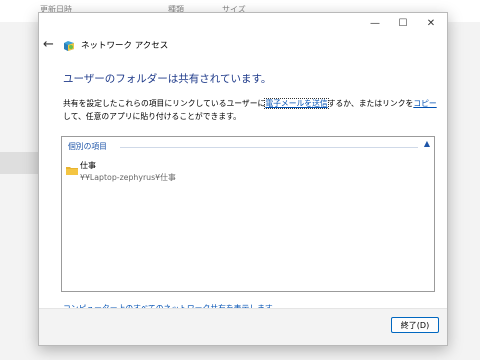 The image size is (480, 360). I want to click on done-button: 終了(D), so click(415, 325).